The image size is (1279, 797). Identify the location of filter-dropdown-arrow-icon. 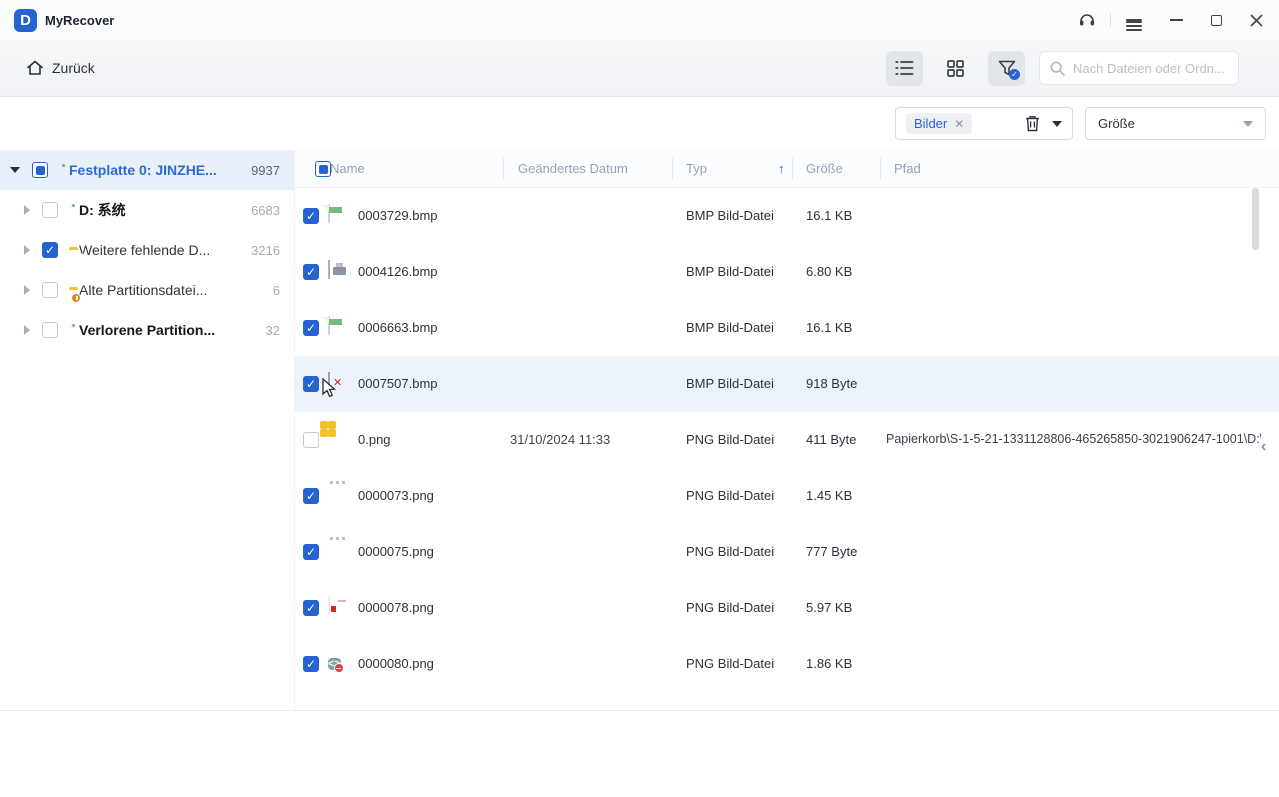
(1057, 123).